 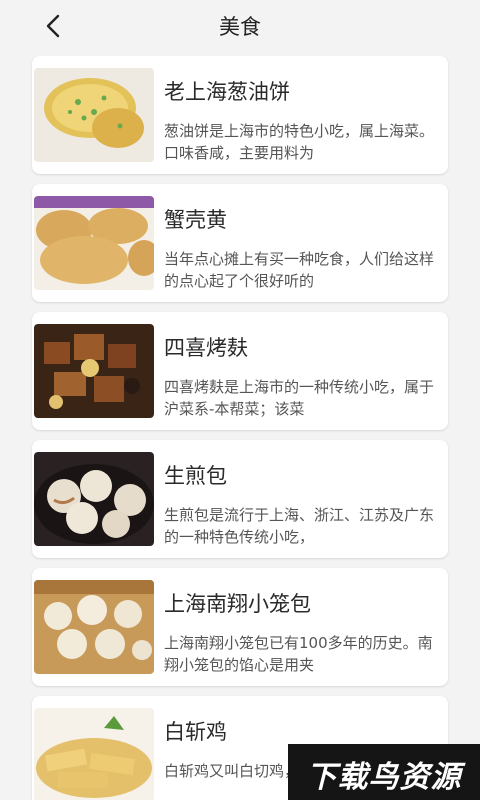 I want to click on food-name: 四喜烤麸, so click(x=206, y=348).